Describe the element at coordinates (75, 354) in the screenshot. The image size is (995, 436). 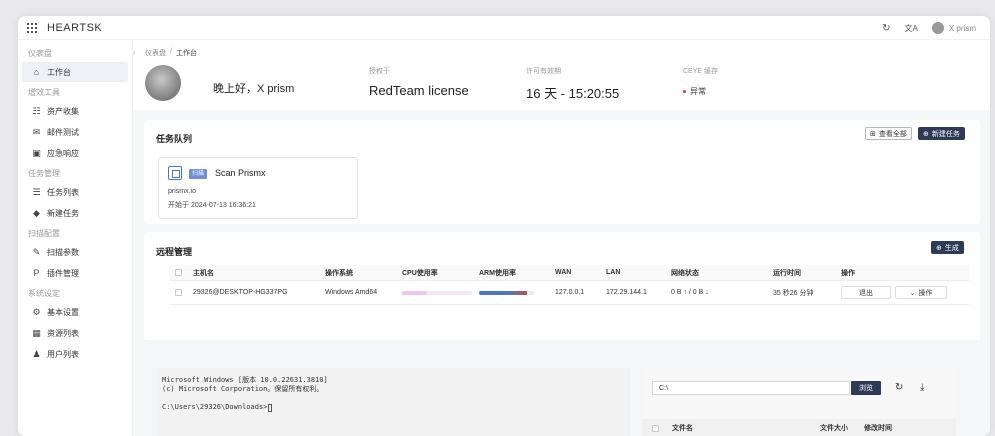
I see `sidebar-item-users: ♟ 用户列表` at that location.